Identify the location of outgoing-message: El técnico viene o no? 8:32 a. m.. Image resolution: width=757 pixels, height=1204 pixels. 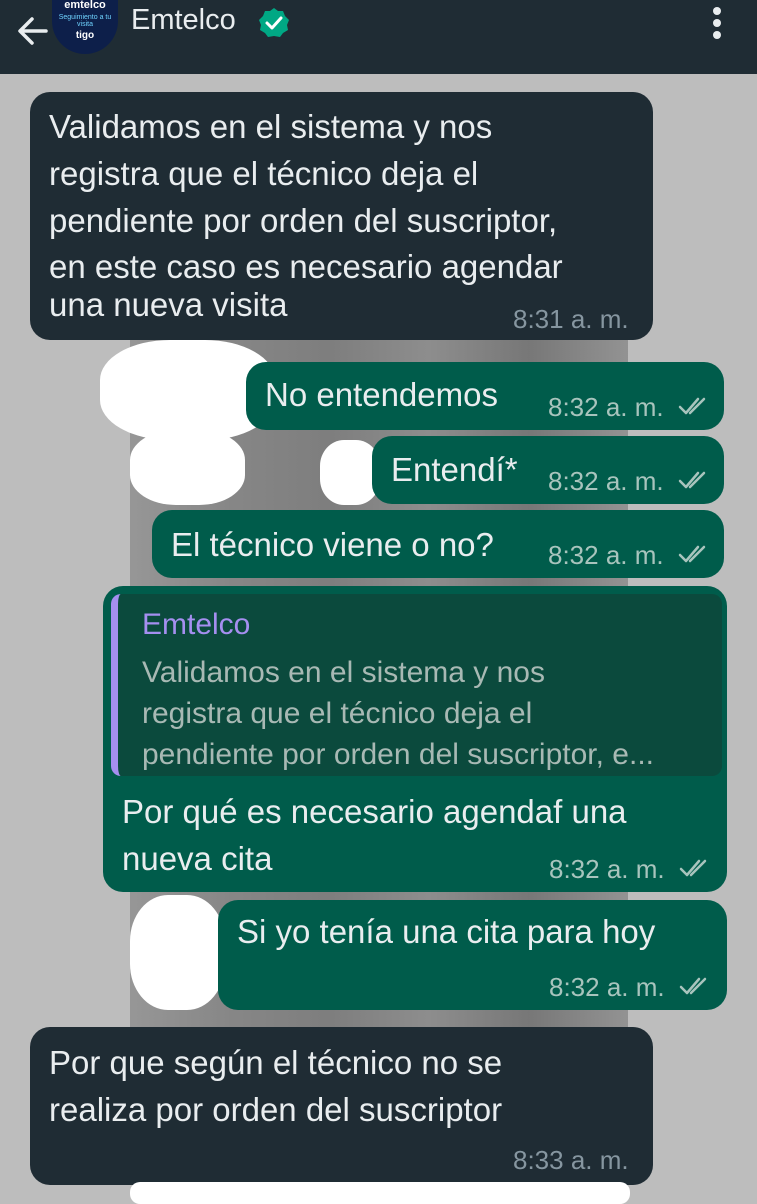
(438, 544).